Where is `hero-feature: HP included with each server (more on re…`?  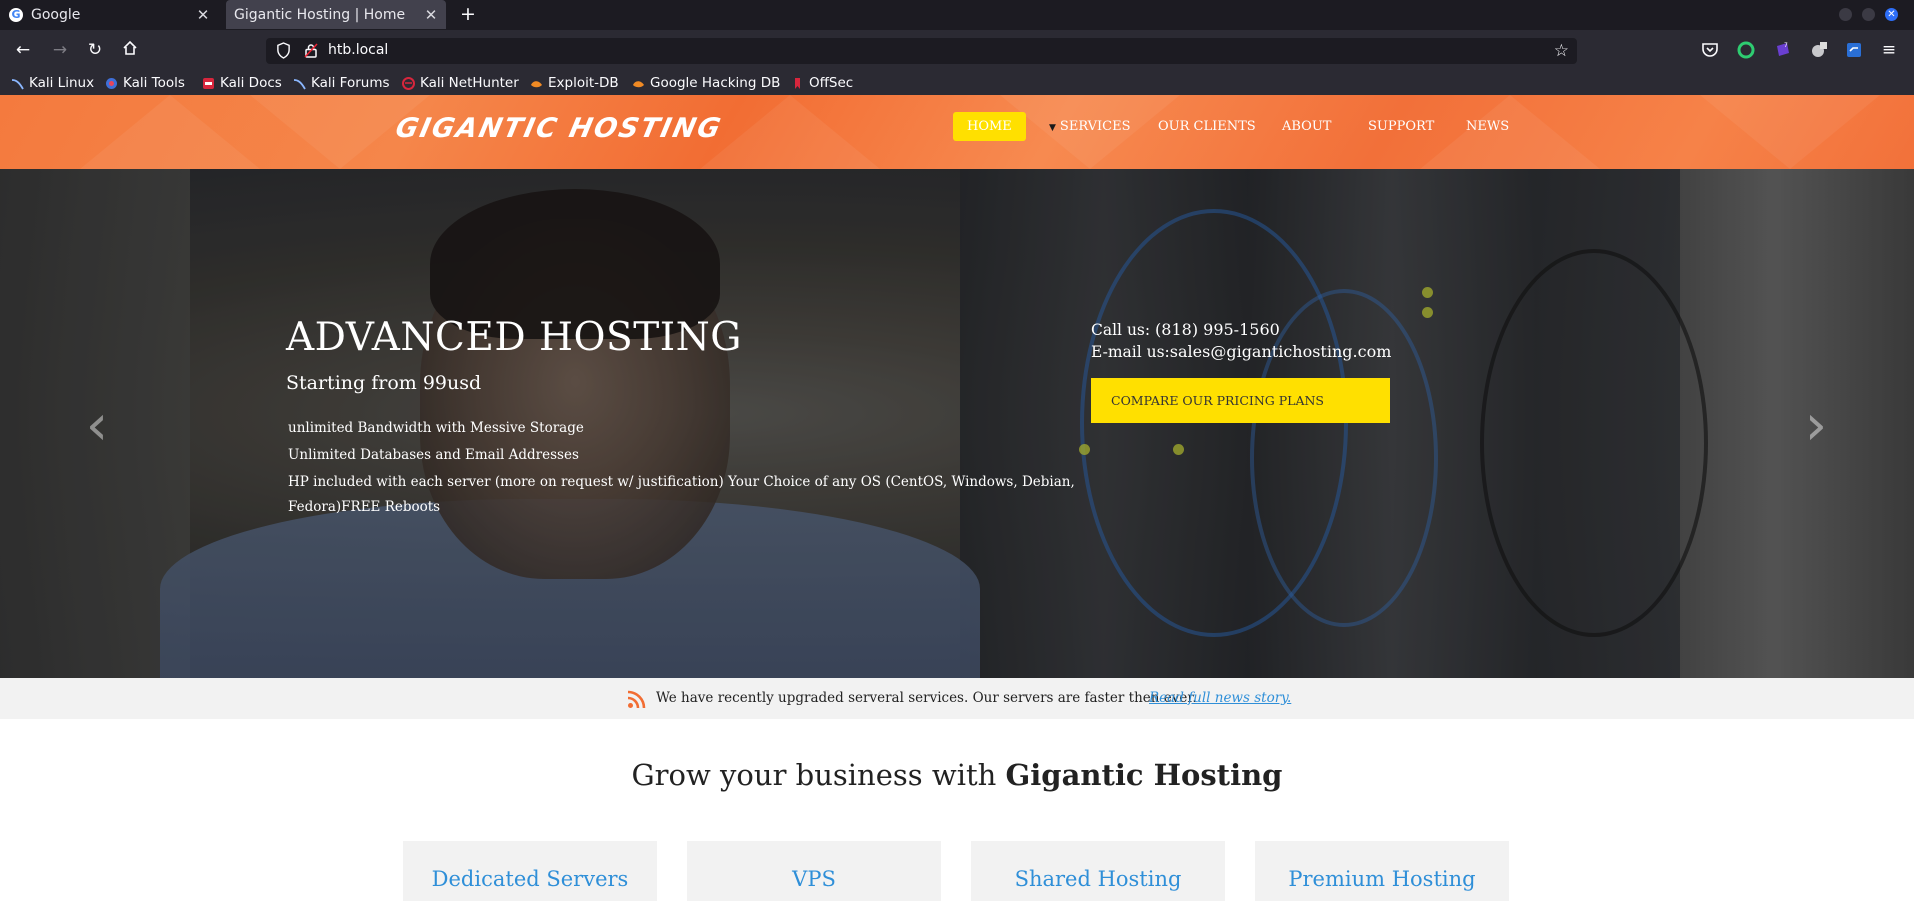
hero-feature: HP included with each server (more on re… is located at coordinates (681, 482).